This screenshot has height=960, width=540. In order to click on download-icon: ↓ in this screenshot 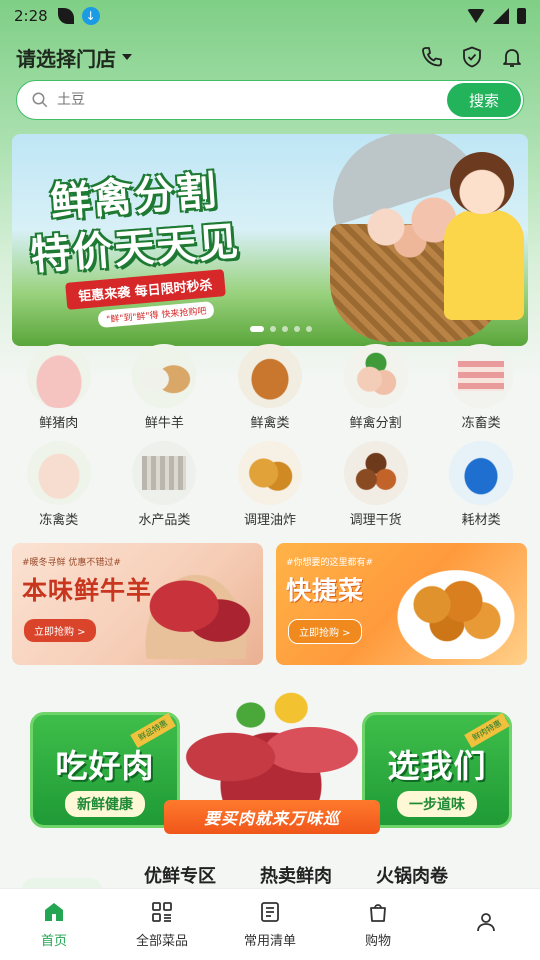, I will do `click(90, 16)`.